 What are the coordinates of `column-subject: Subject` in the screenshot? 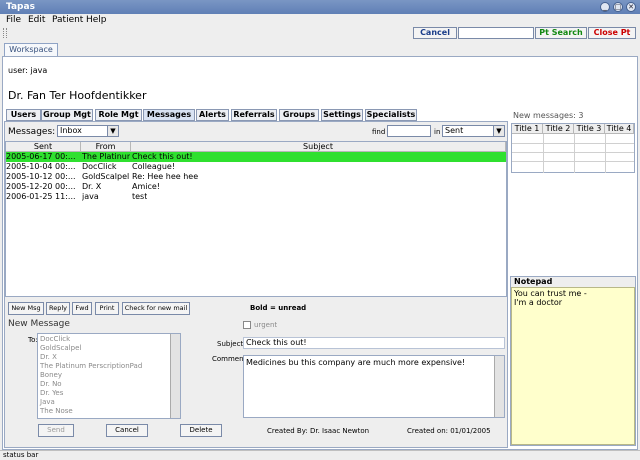 It's located at (318, 147).